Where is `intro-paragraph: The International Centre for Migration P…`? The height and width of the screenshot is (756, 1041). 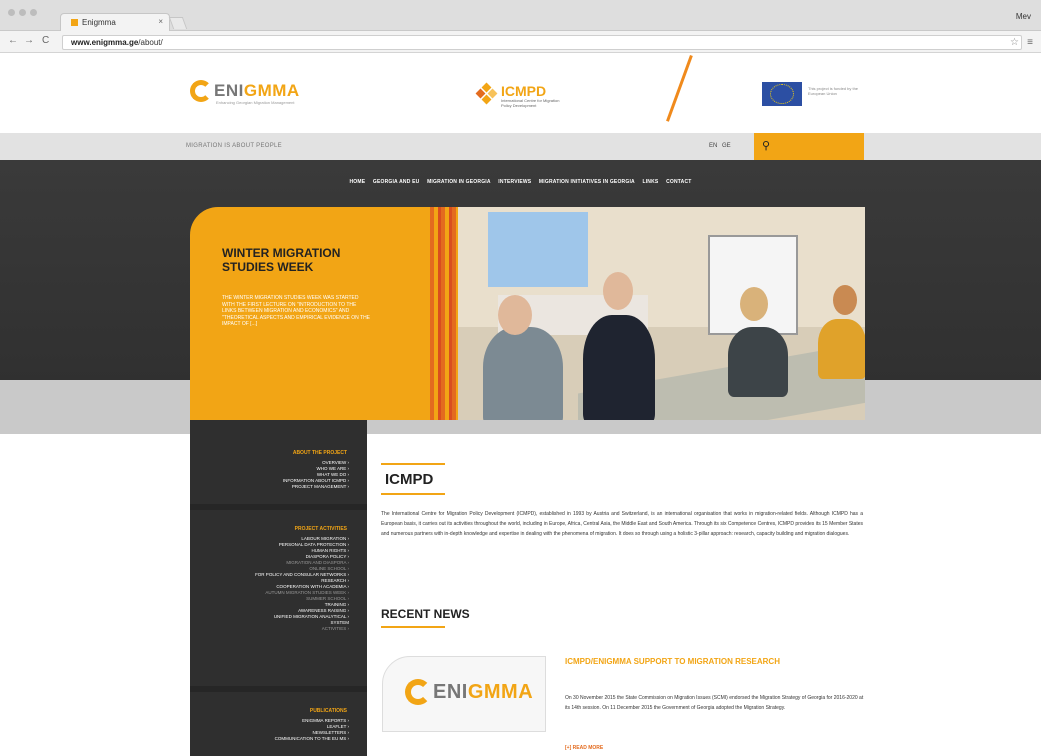
intro-paragraph: The International Centre for Migration P… is located at coordinates (622, 524).